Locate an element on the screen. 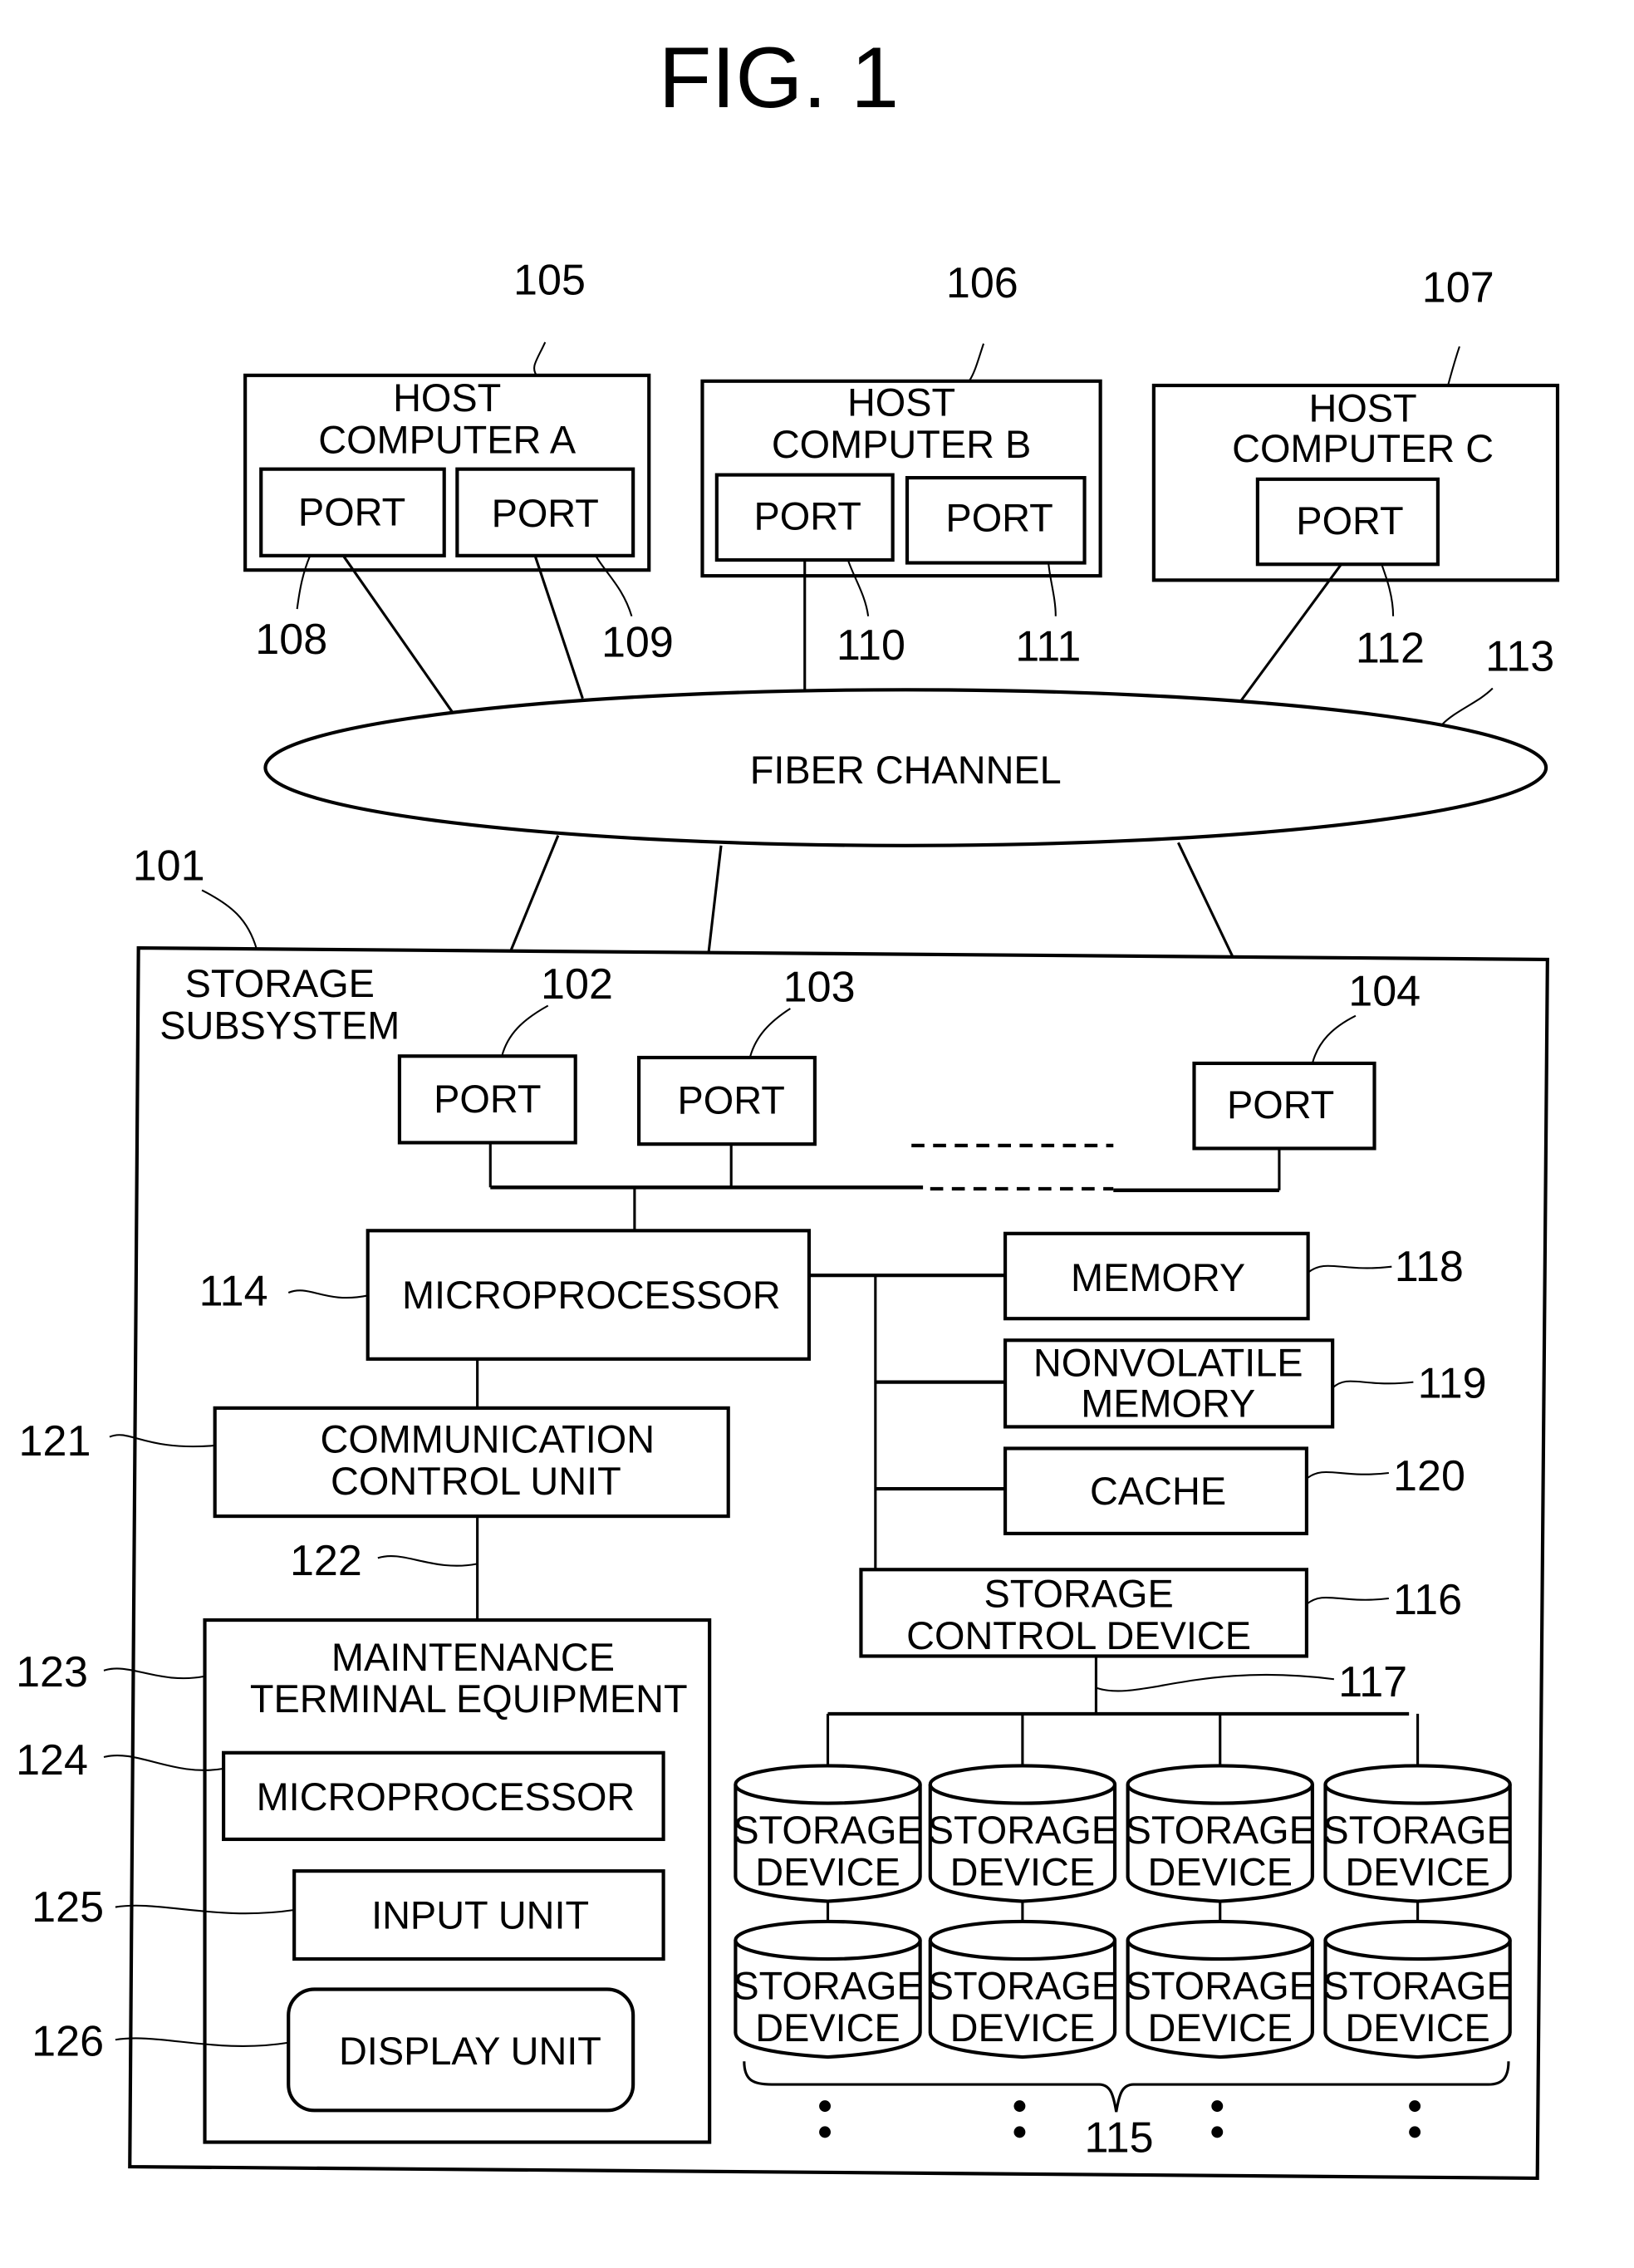 The image size is (1634, 2268). storage-control-label-2: CONTROL DEVICE is located at coordinates (1078, 1635).